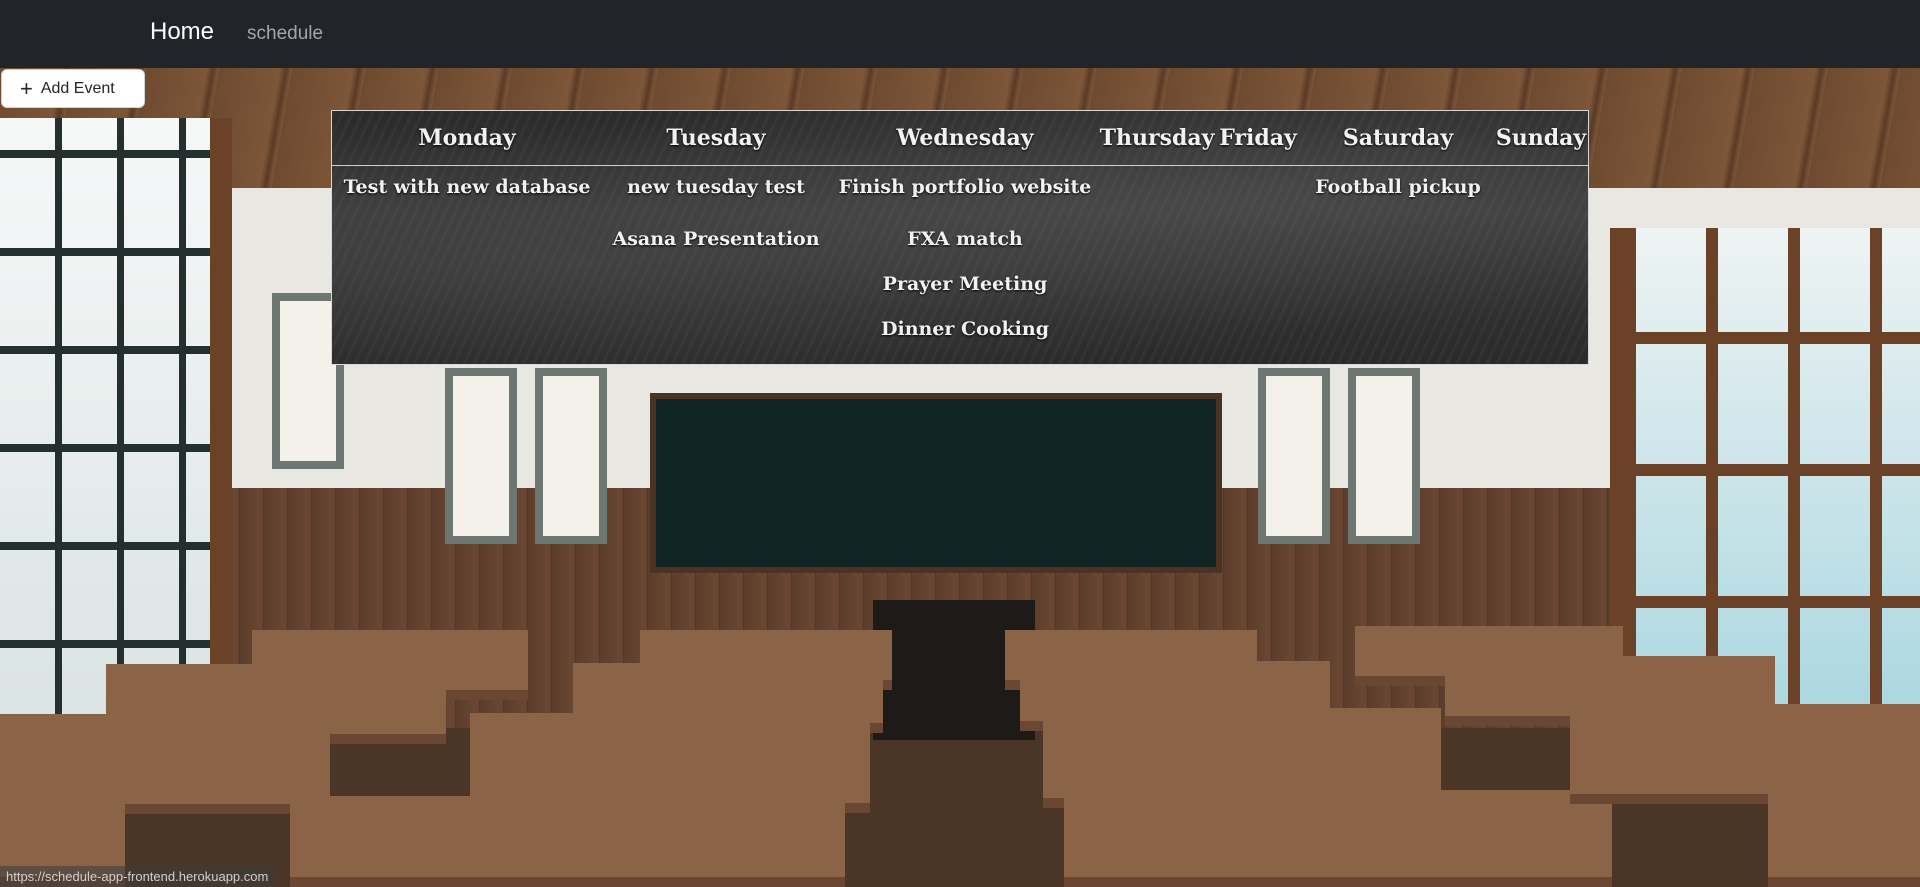 The image size is (1920, 887). Describe the element at coordinates (1398, 138) in the screenshot. I see `day-header-saturday: Saturday` at that location.